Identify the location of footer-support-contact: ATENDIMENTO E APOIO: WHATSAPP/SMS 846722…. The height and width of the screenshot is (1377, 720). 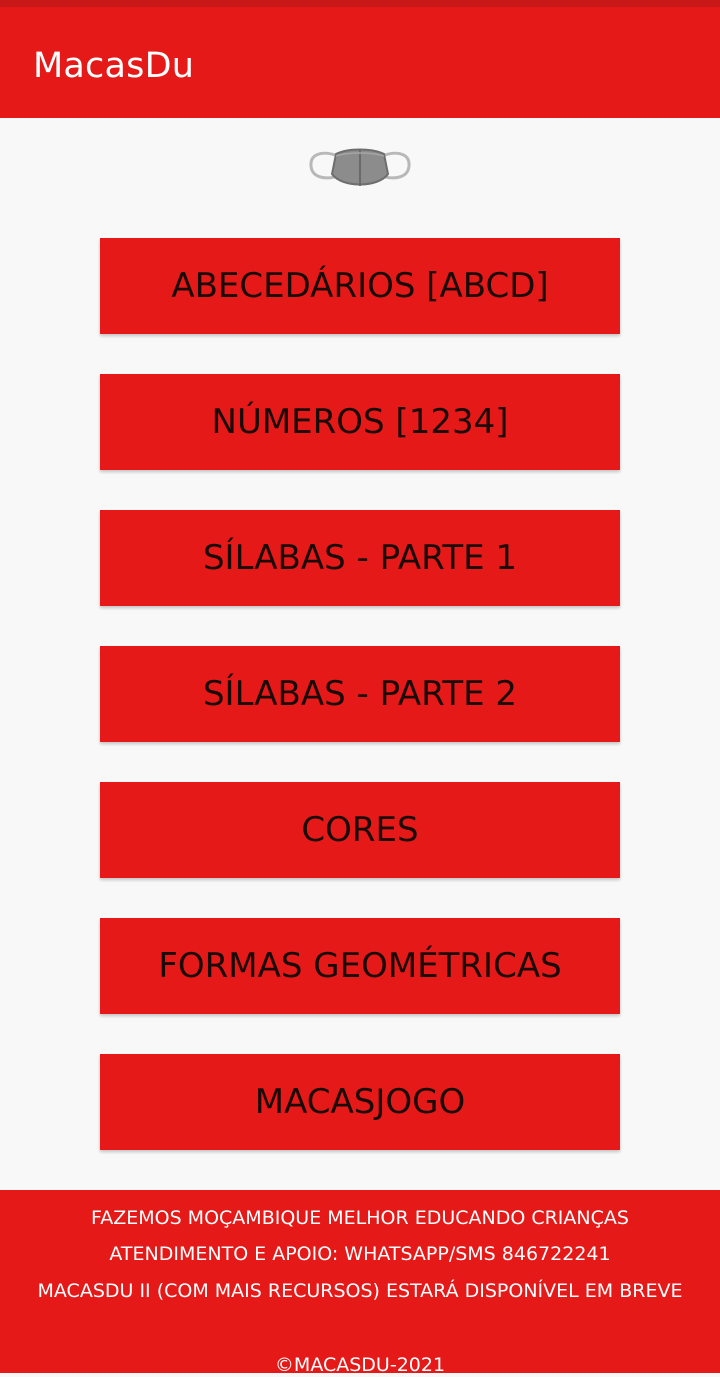
(360, 1254).